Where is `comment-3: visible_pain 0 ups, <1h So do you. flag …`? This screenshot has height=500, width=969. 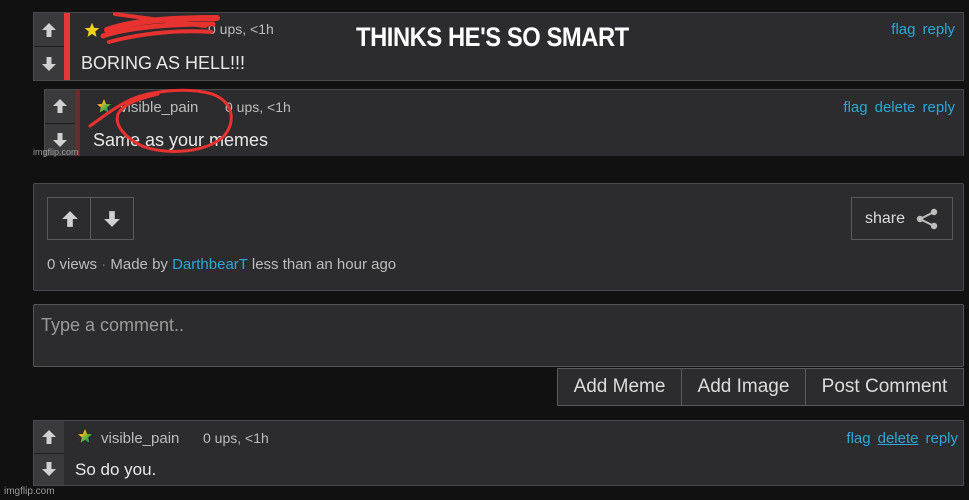
comment-3: visible_pain 0 ups, <1h So do you. flag … is located at coordinates (498, 453).